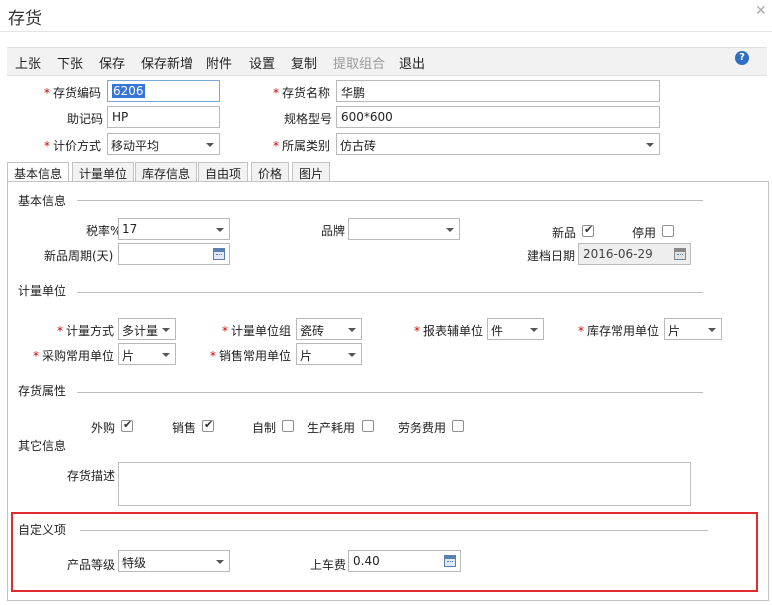 This screenshot has height=605, width=772. Describe the element at coordinates (458, 426) in the screenshot. I see `attr-service-fee-checkbox` at that location.